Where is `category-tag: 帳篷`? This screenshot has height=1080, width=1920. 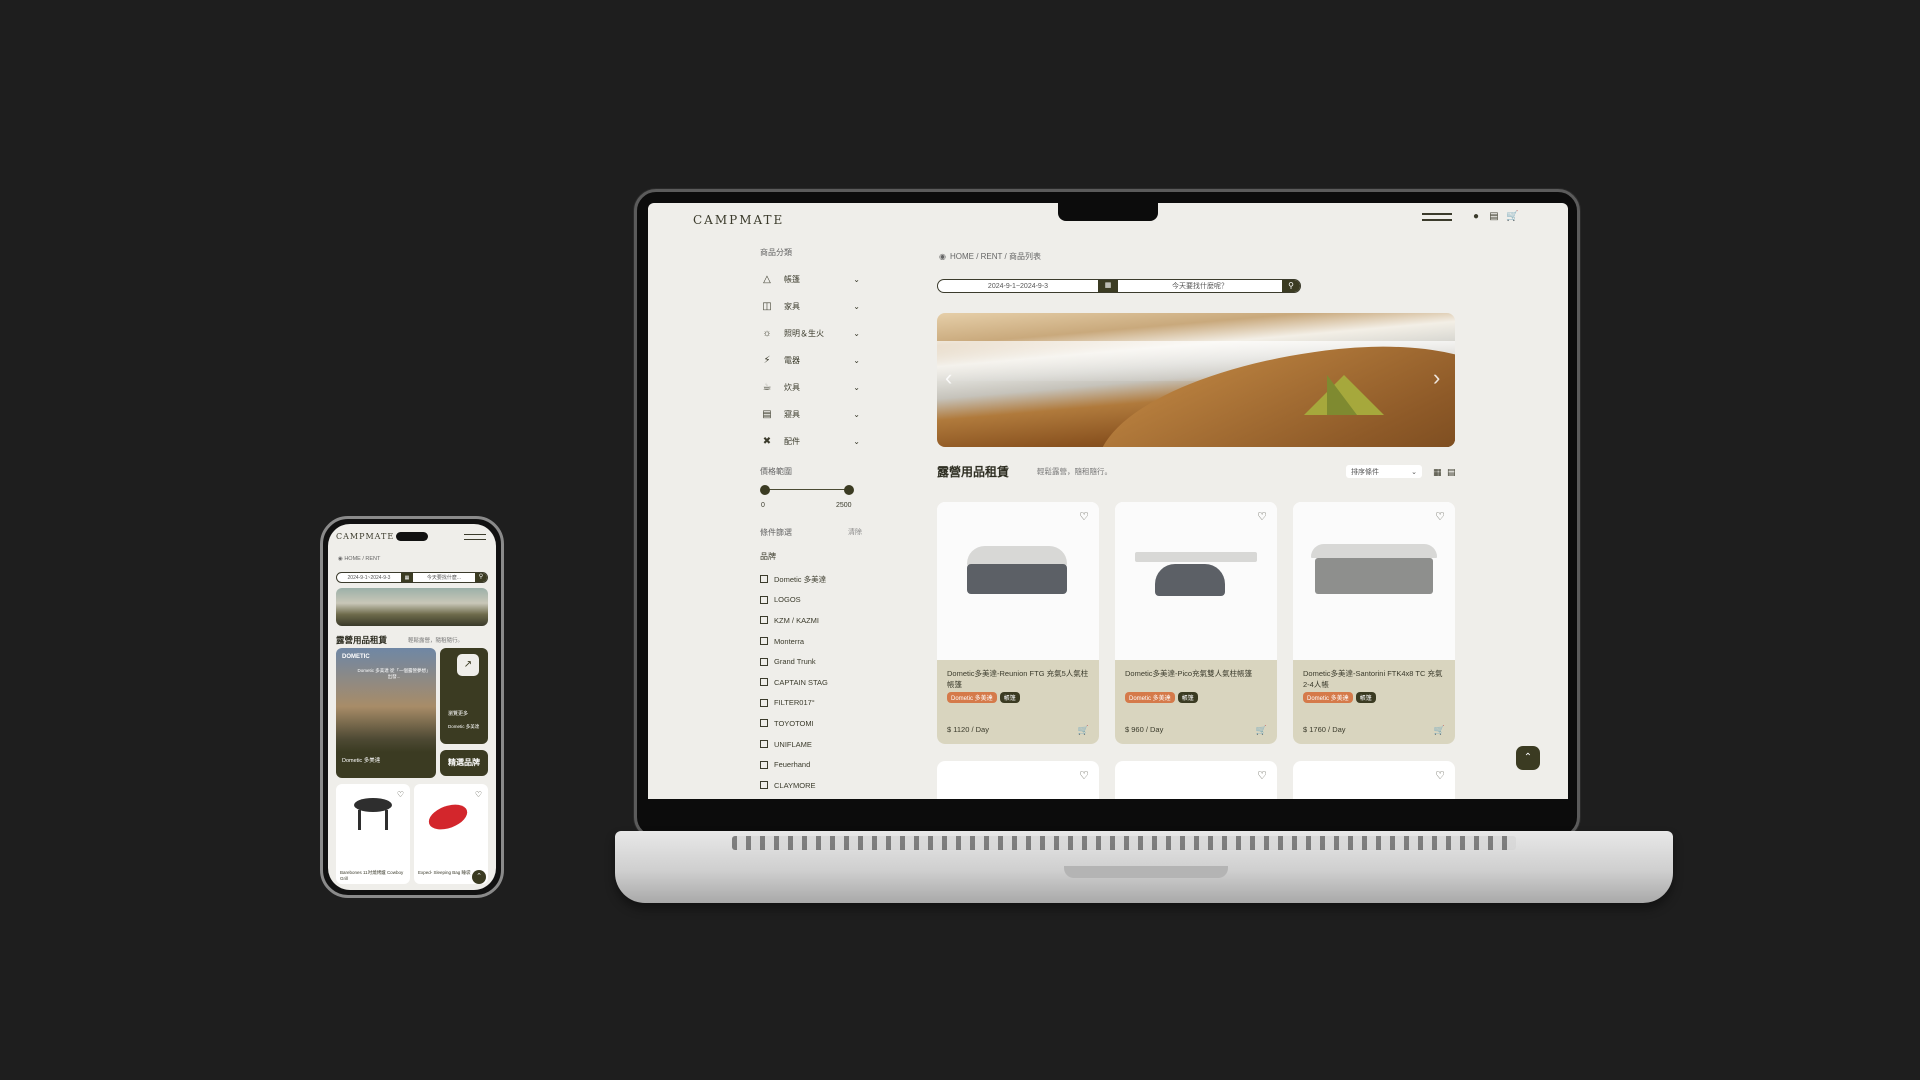 category-tag: 帳篷 is located at coordinates (1009, 697).